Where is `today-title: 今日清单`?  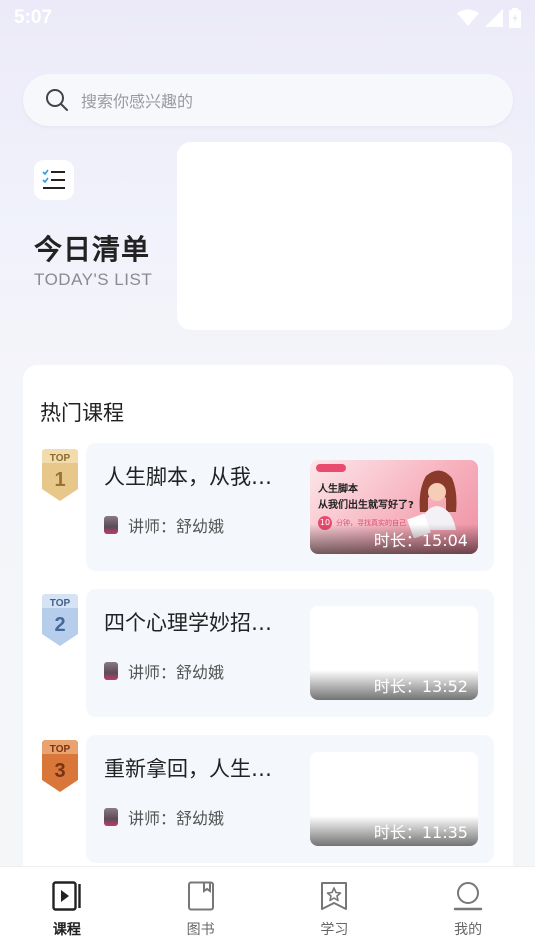 today-title: 今日清单 is located at coordinates (92, 249).